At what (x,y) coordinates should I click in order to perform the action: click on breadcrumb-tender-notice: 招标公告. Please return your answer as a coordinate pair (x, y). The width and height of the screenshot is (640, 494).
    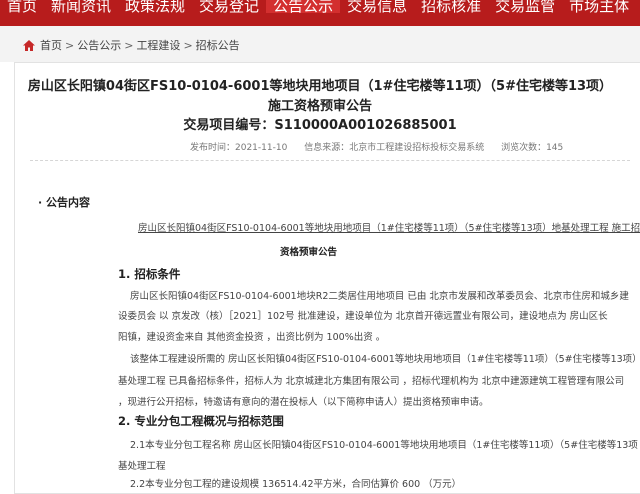
    Looking at the image, I should click on (218, 45).